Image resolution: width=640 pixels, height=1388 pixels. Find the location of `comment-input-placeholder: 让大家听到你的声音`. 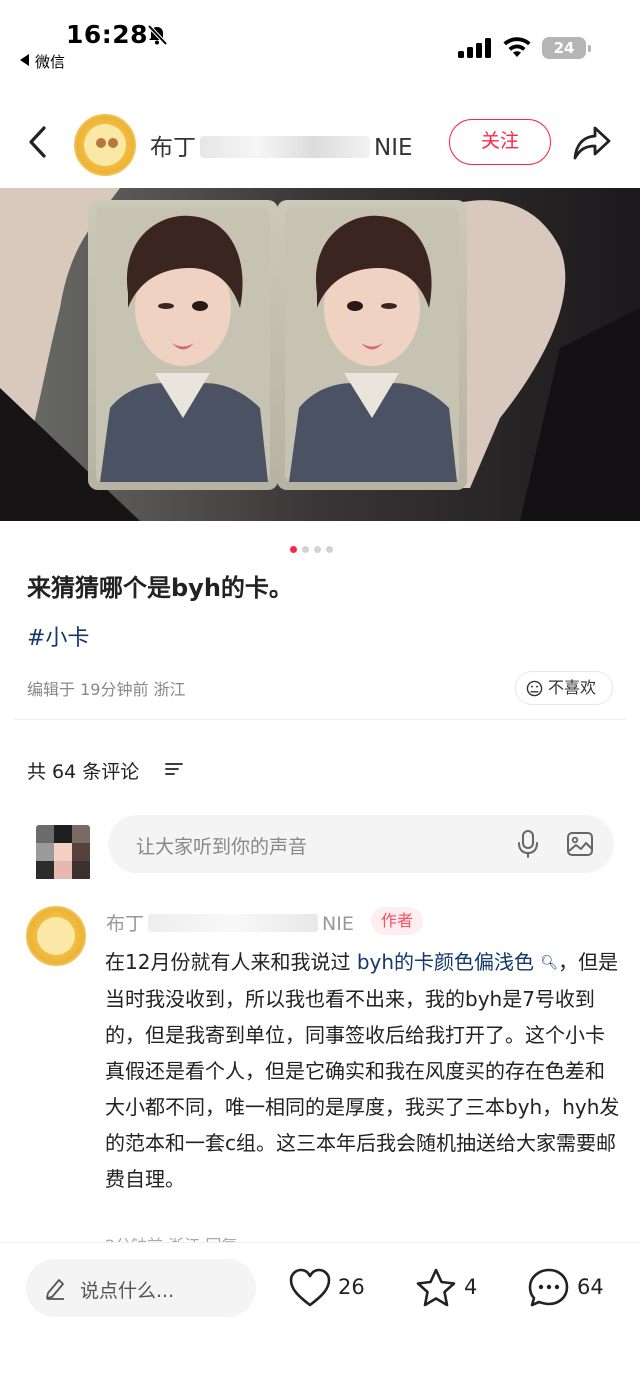

comment-input-placeholder: 让大家听到你的声音 is located at coordinates (222, 847).